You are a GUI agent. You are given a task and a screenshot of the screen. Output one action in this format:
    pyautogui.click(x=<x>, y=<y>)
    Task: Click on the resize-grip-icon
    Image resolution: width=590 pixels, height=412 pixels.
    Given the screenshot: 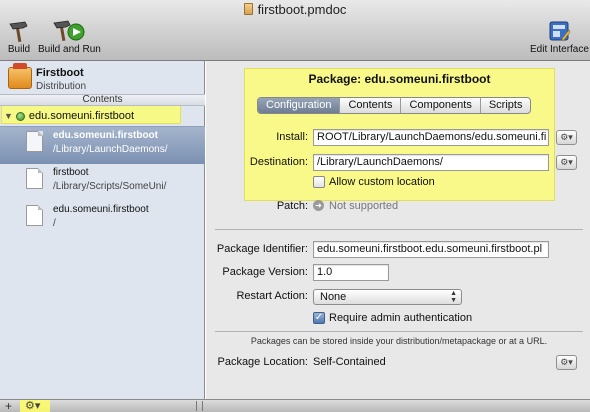 What is the action you would take?
    pyautogui.click(x=199, y=406)
    